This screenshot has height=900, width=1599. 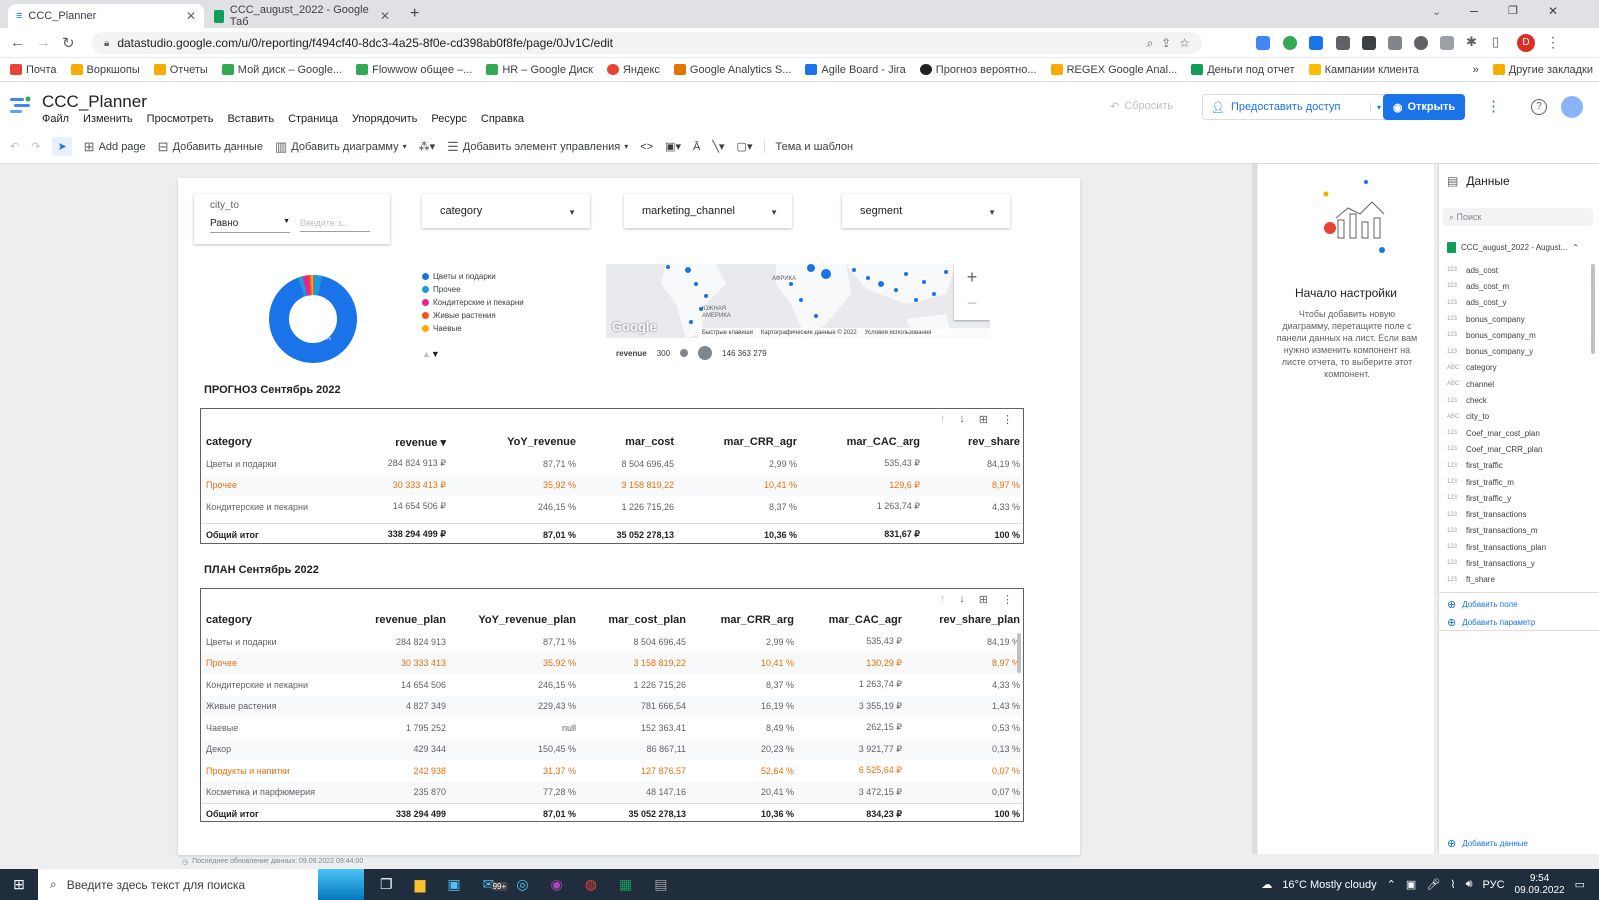 What do you see at coordinates (108, 119) in the screenshot?
I see `menu-edit: Изменить` at bounding box center [108, 119].